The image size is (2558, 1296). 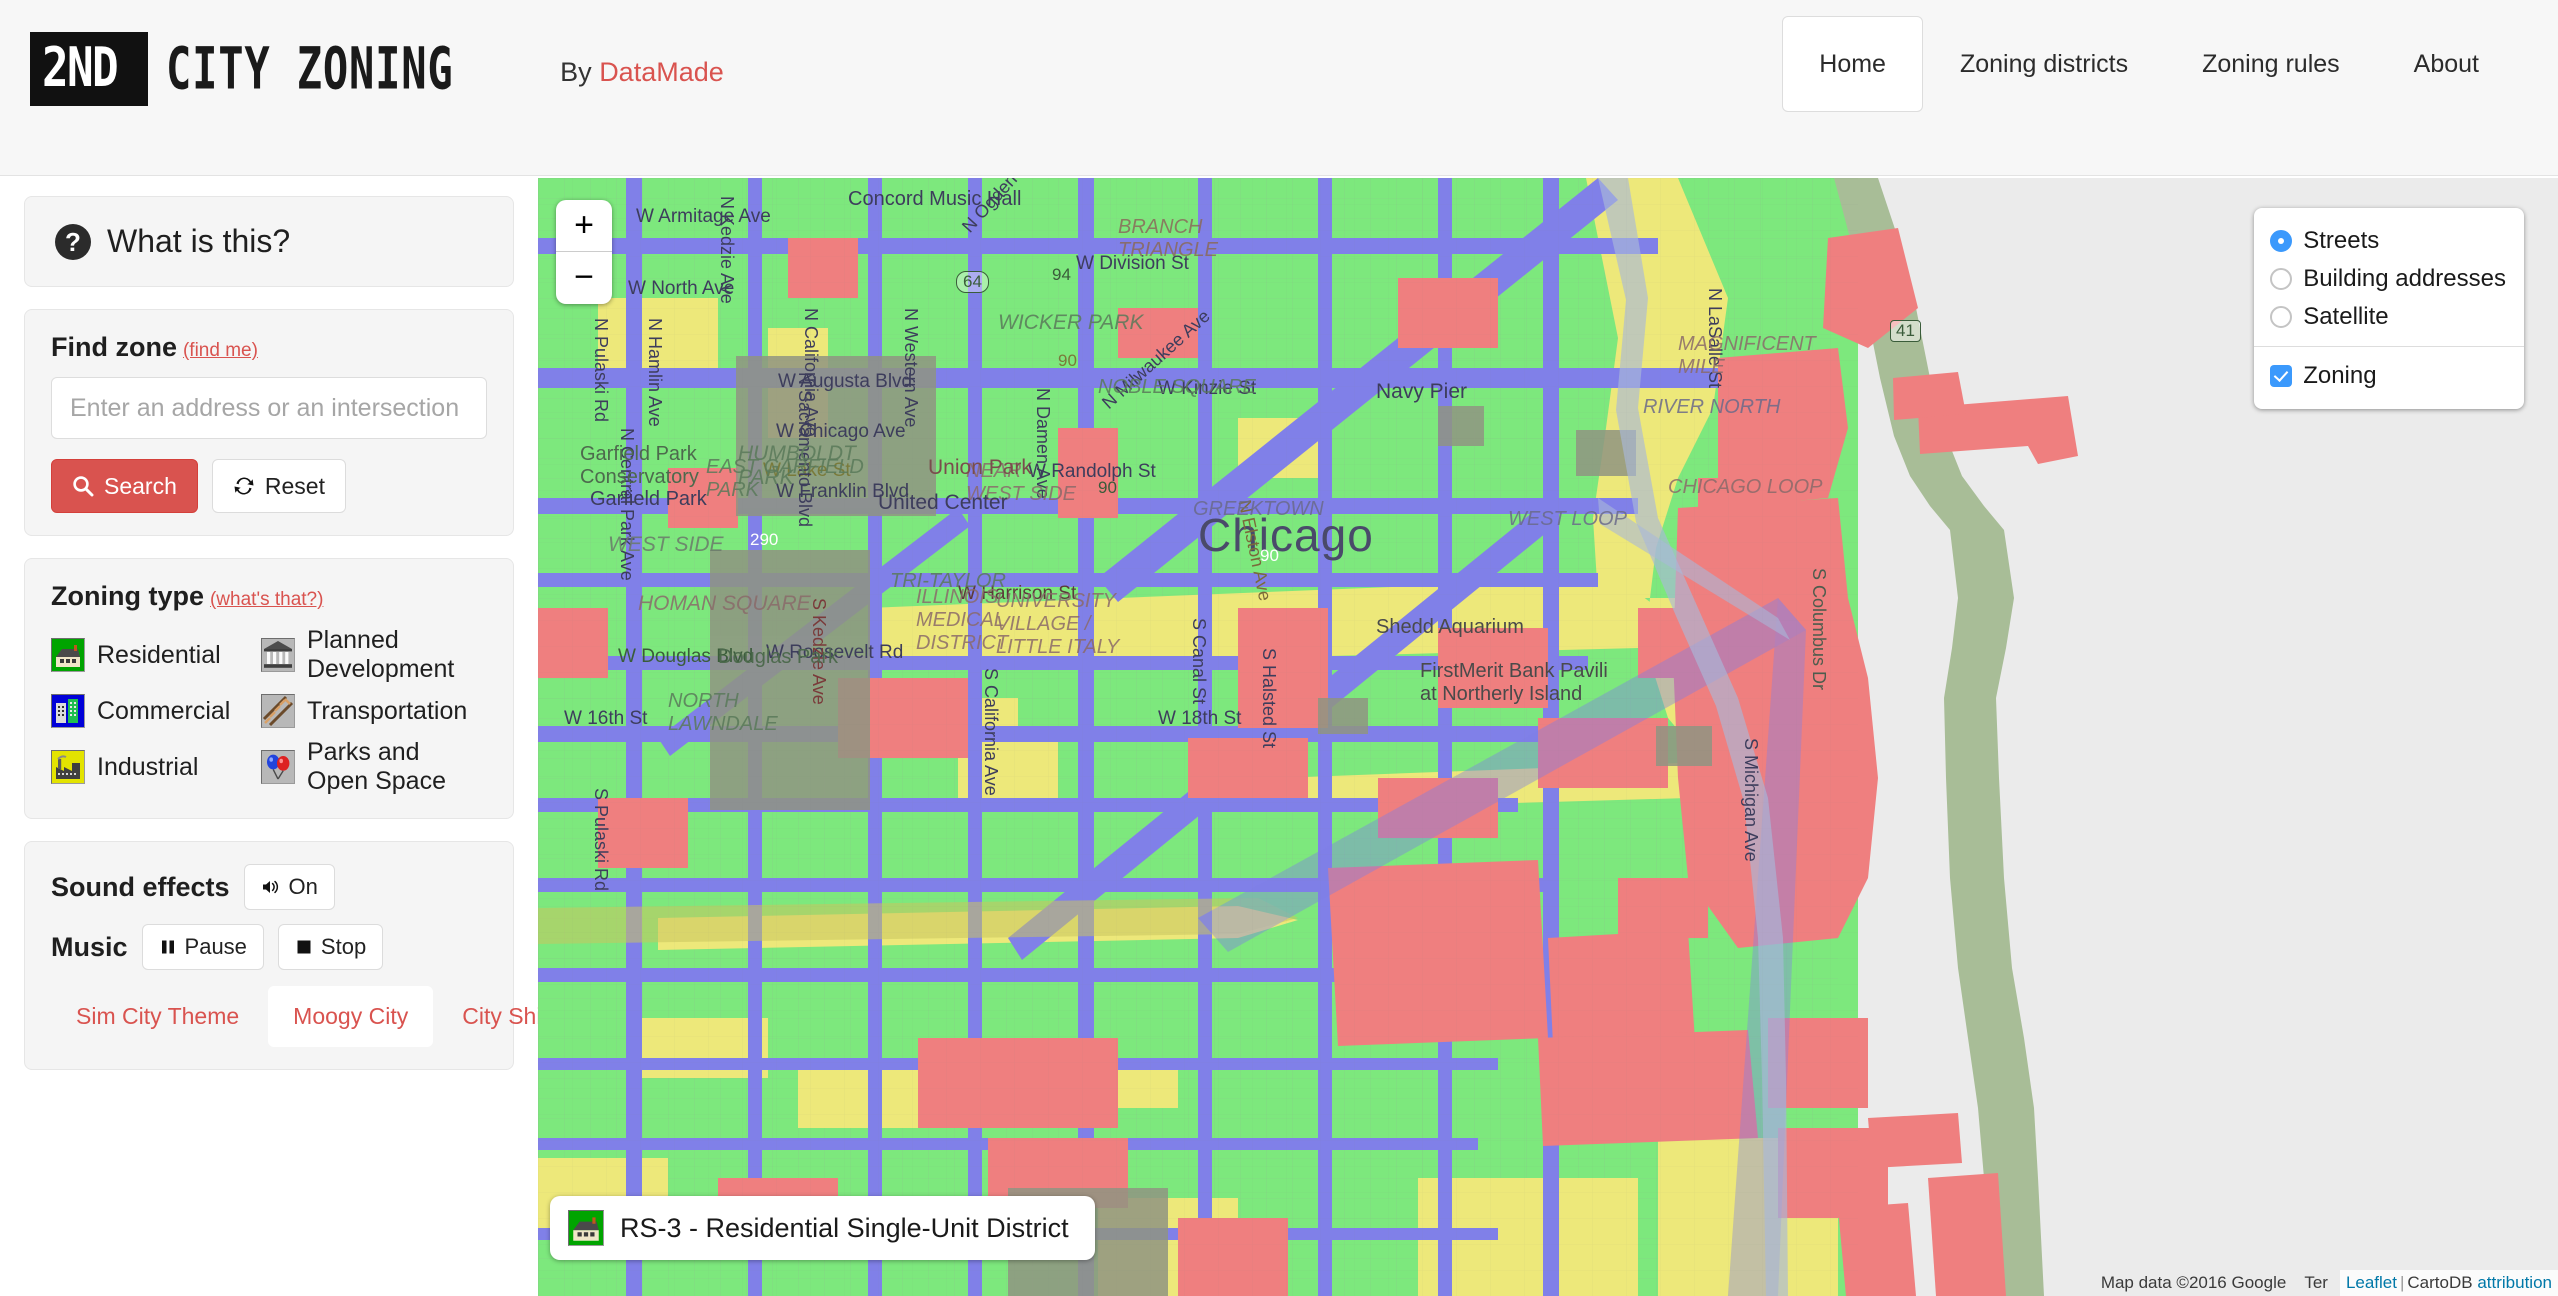 What do you see at coordinates (294, 485) in the screenshot?
I see `reset-button-label: Reset` at bounding box center [294, 485].